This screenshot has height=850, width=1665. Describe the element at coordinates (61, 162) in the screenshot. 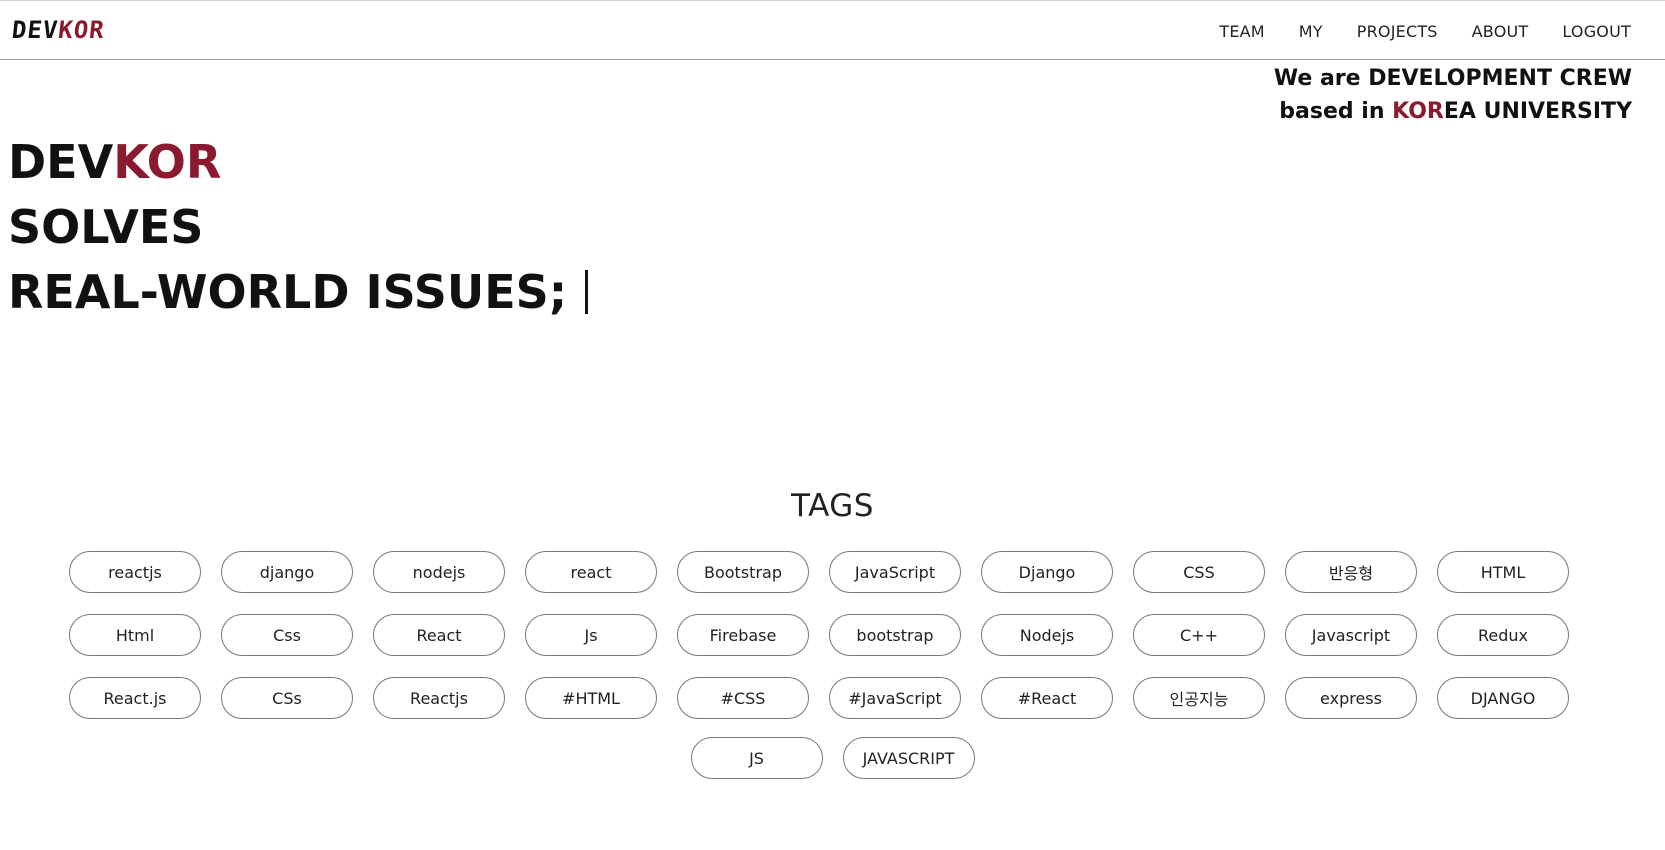

I see `hero-dev: DEV` at that location.